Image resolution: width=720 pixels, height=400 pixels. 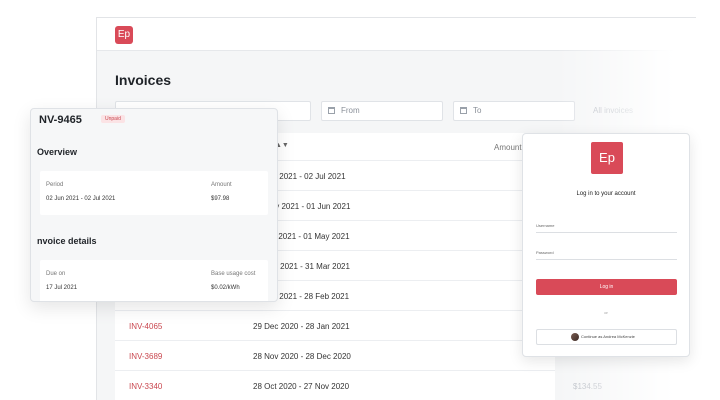 What do you see at coordinates (225, 288) in the screenshot?
I see `base-cost-value: $0.02/kWh` at bounding box center [225, 288].